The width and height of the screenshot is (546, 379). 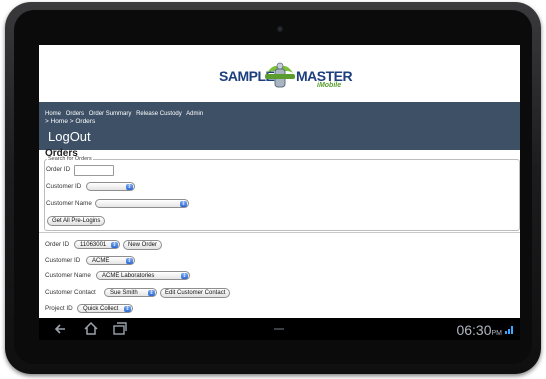 What do you see at coordinates (280, 29) in the screenshot?
I see `camera-icon` at bounding box center [280, 29].